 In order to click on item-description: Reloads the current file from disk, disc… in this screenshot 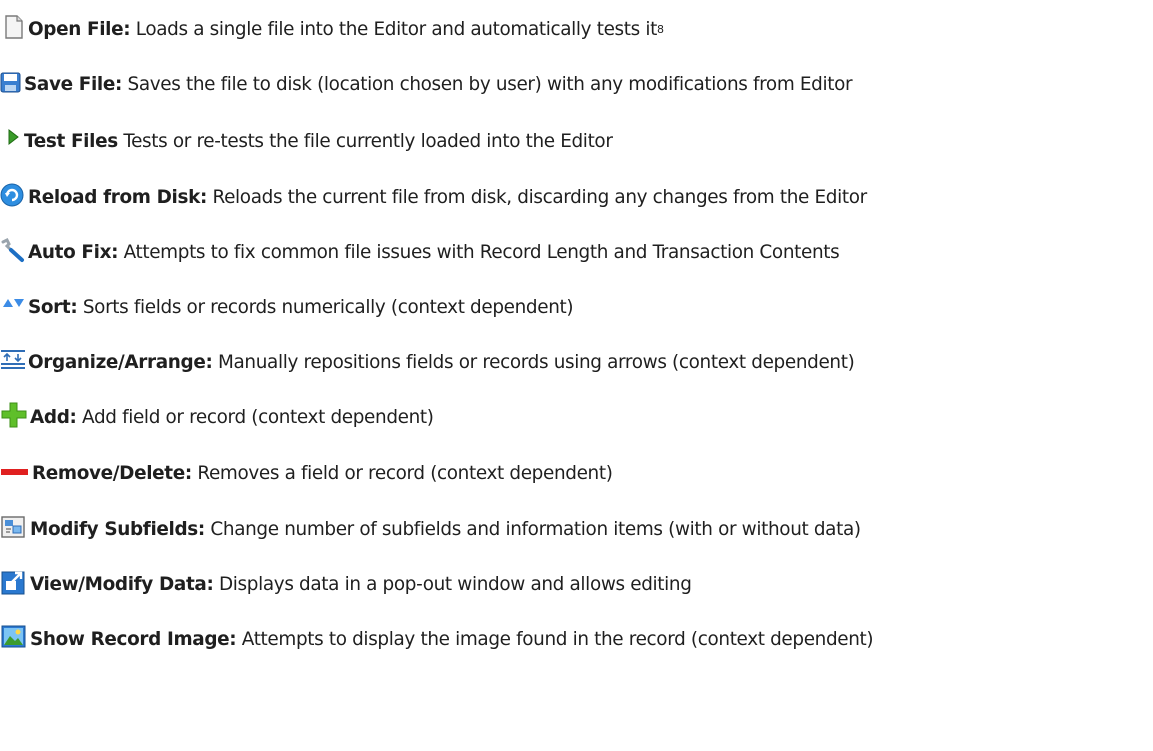, I will do `click(539, 197)`.